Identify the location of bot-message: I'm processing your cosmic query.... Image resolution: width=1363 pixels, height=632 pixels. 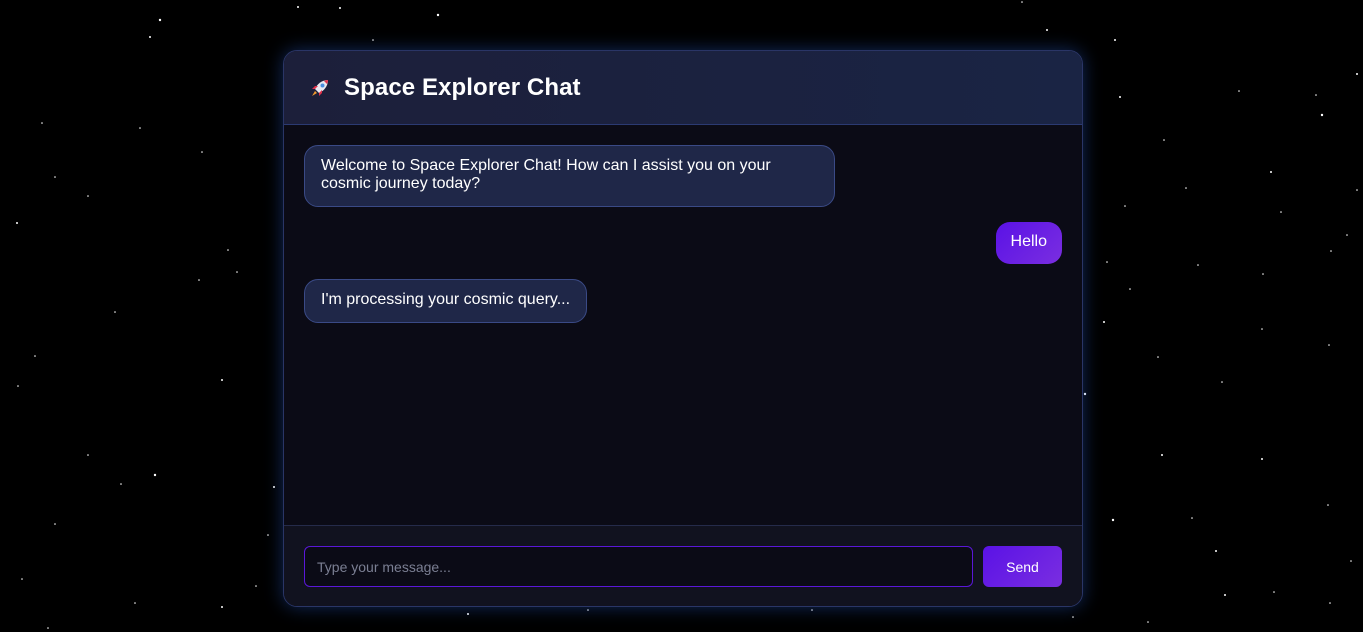
(446, 301).